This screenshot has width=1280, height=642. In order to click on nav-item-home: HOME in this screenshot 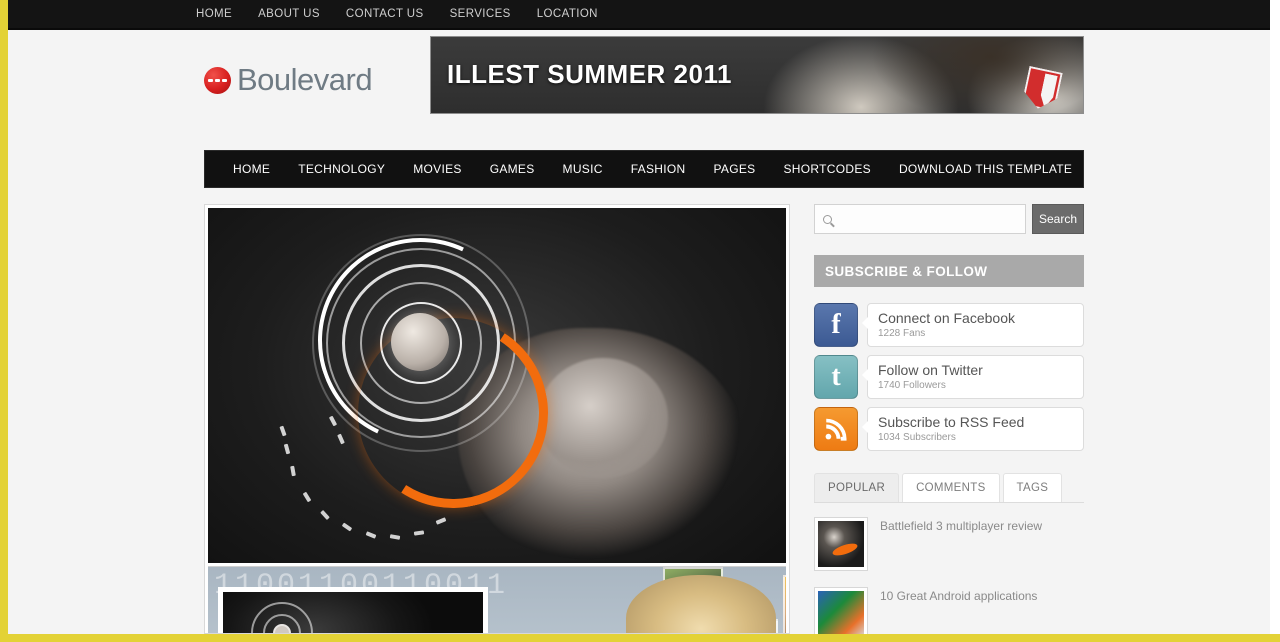, I will do `click(251, 169)`.